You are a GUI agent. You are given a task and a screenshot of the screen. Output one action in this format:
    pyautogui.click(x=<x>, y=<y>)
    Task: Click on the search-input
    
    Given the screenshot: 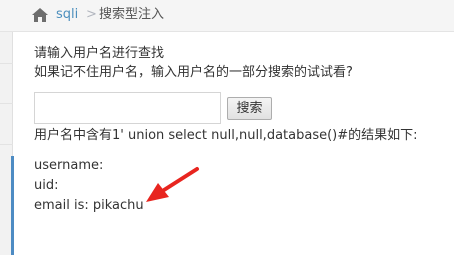 What is the action you would take?
    pyautogui.click(x=127, y=108)
    